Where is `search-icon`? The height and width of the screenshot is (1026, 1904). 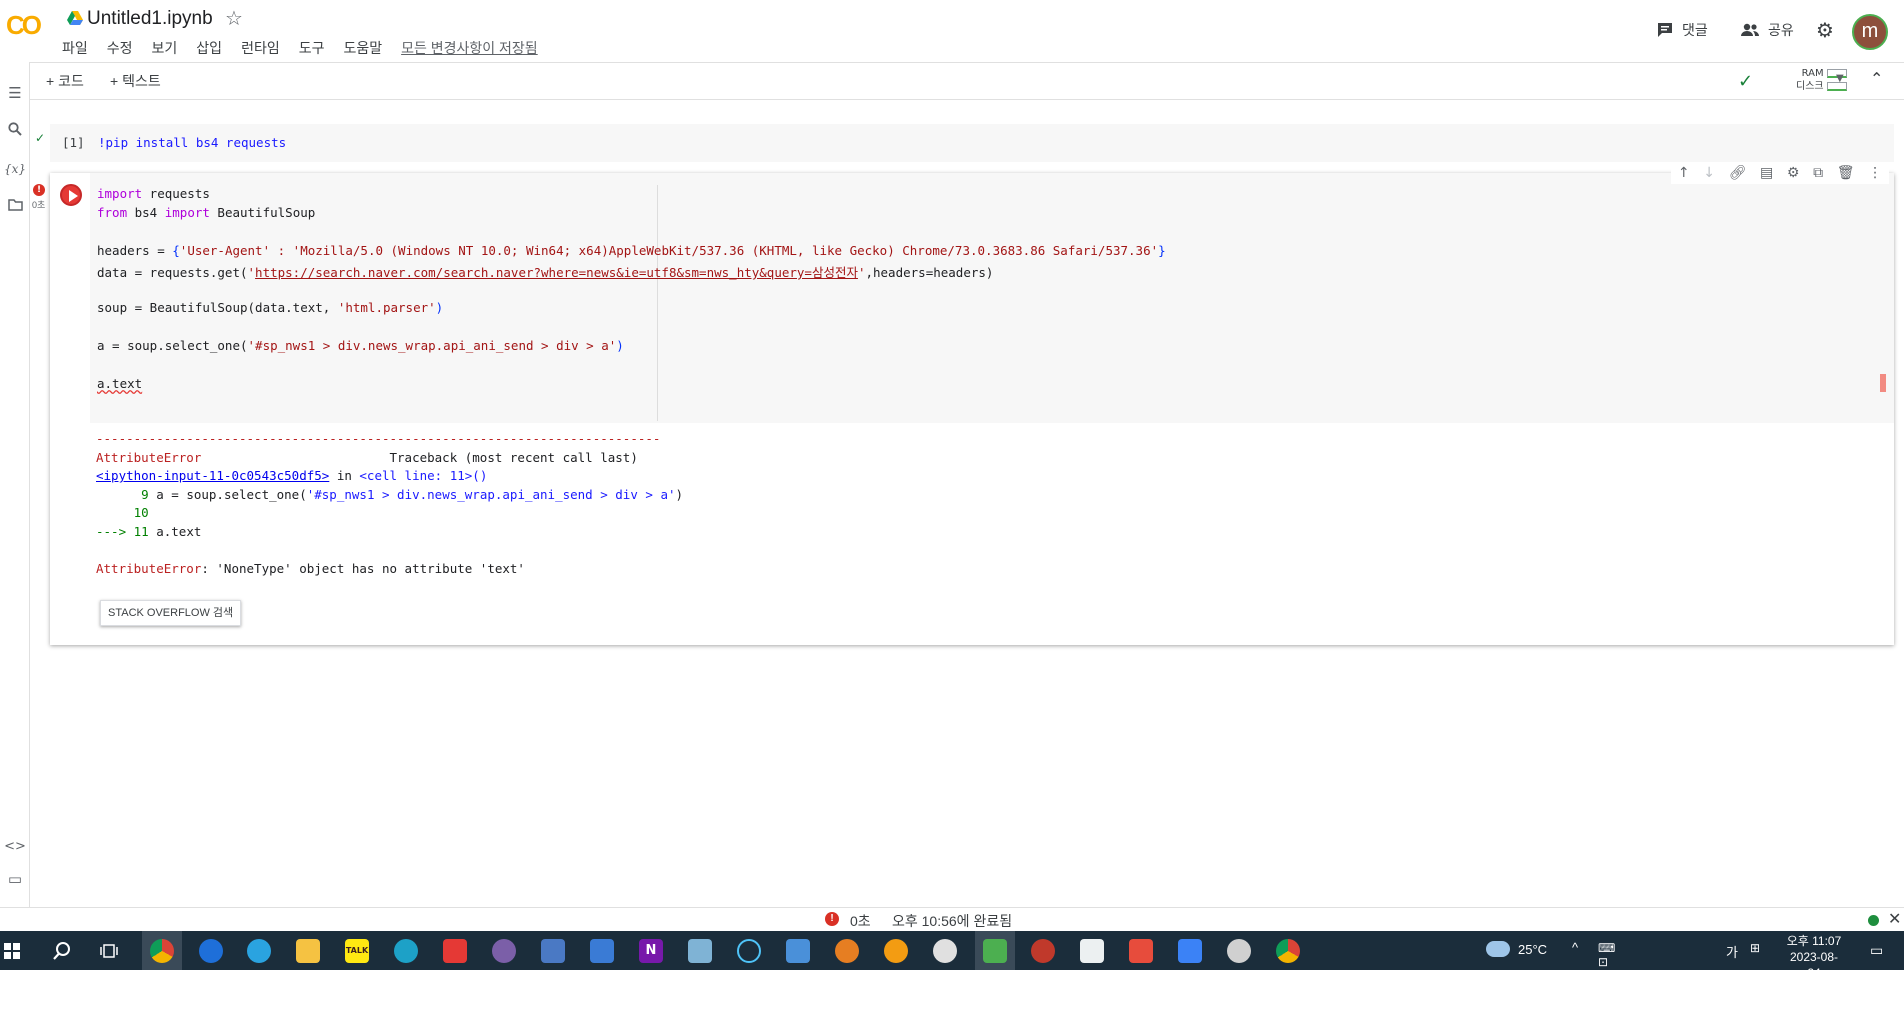 search-icon is located at coordinates (15, 131).